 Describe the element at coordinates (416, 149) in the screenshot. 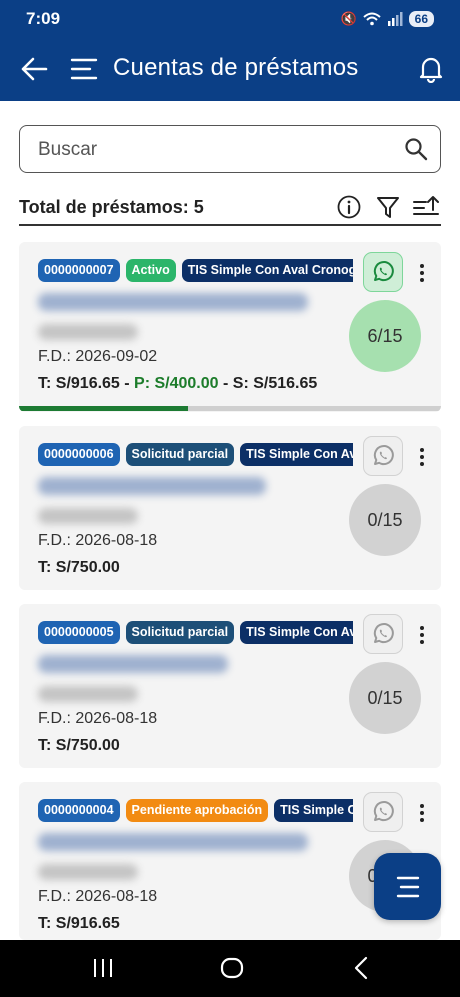

I see `search-icon` at that location.